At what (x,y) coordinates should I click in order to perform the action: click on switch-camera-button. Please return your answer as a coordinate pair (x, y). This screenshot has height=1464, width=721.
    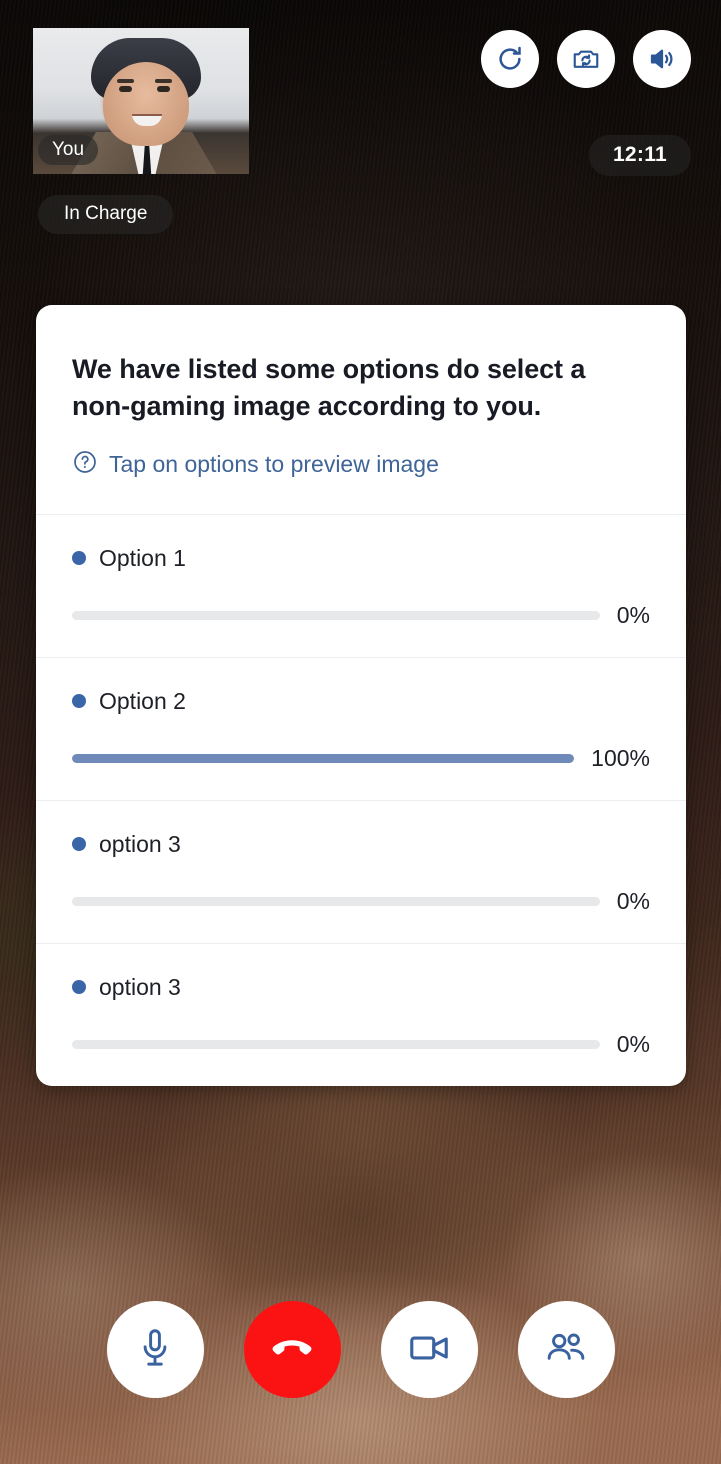
    Looking at the image, I should click on (586, 59).